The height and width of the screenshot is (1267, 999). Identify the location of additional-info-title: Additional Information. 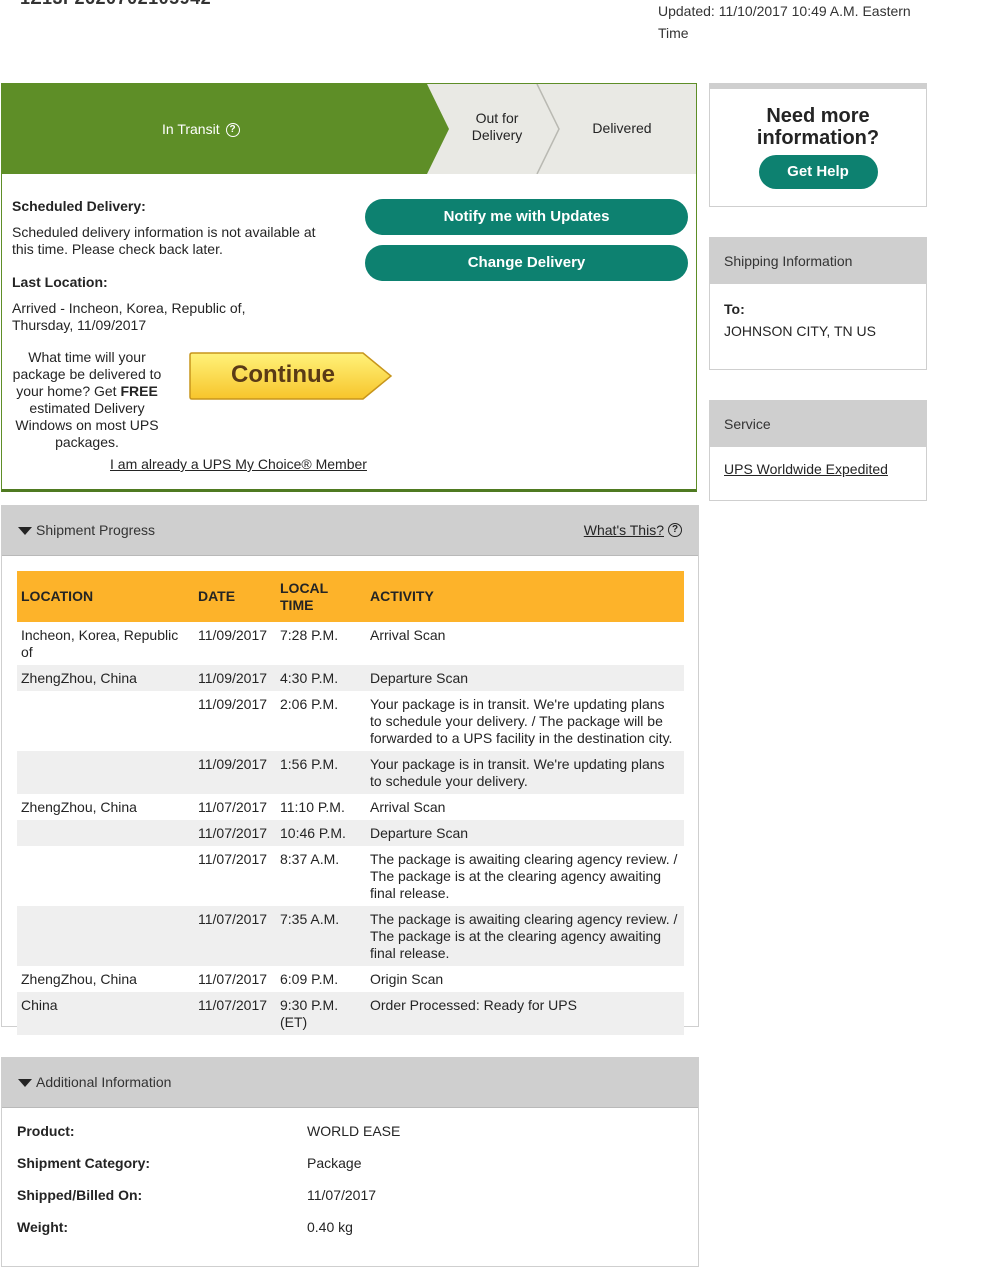
(104, 1082).